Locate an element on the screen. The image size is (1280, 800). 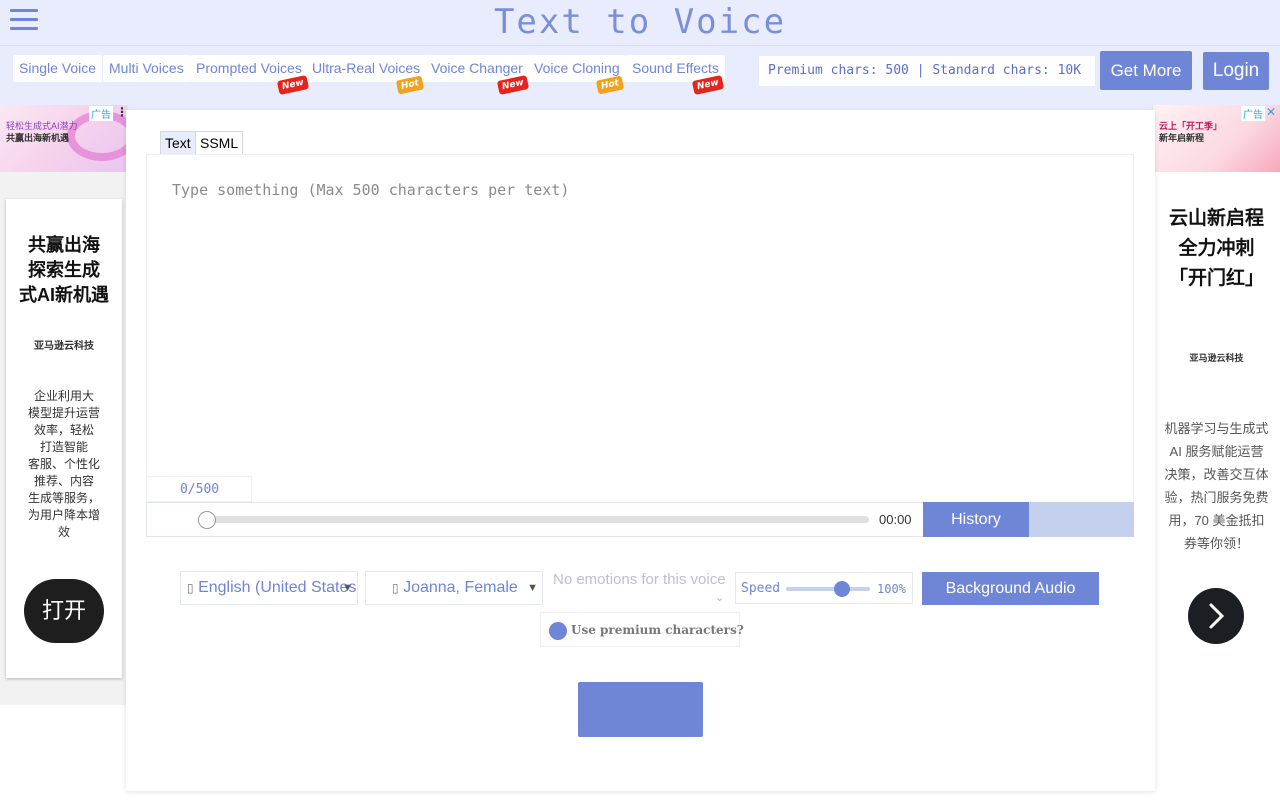
chevron-right-icon is located at coordinates (1216, 616).